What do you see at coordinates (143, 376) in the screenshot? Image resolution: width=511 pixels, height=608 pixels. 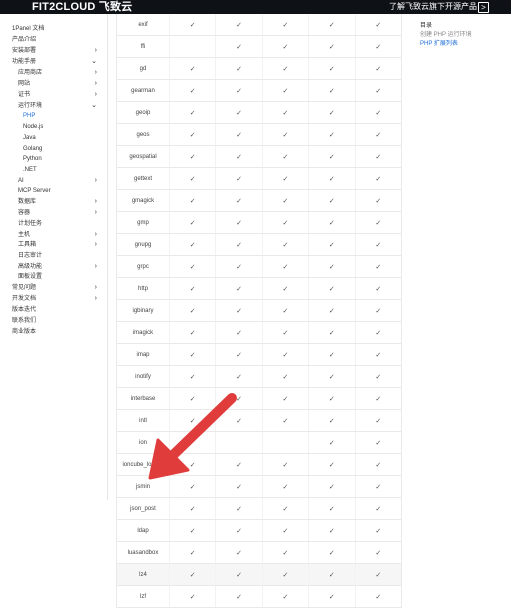 I see `extension-name: inotify` at bounding box center [143, 376].